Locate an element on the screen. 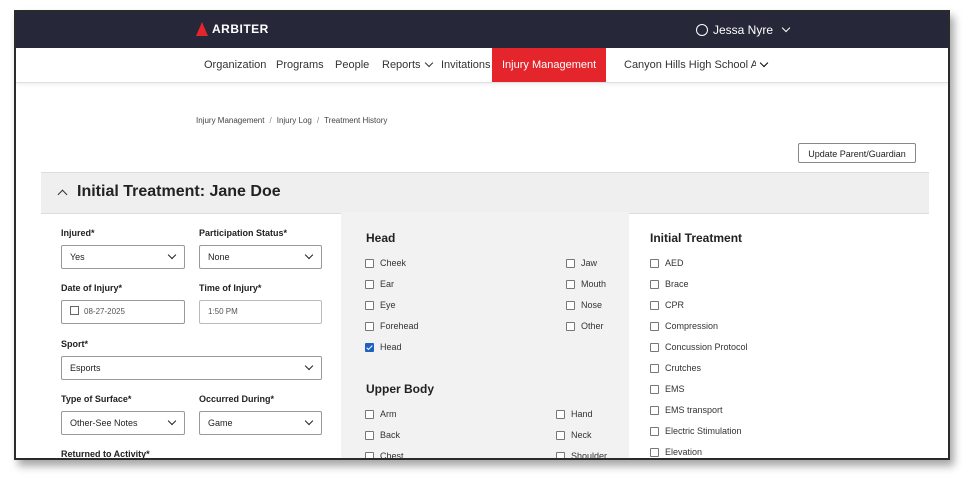 Image resolution: width=970 pixels, height=480 pixels. checkbox-label: Nose is located at coordinates (592, 305).